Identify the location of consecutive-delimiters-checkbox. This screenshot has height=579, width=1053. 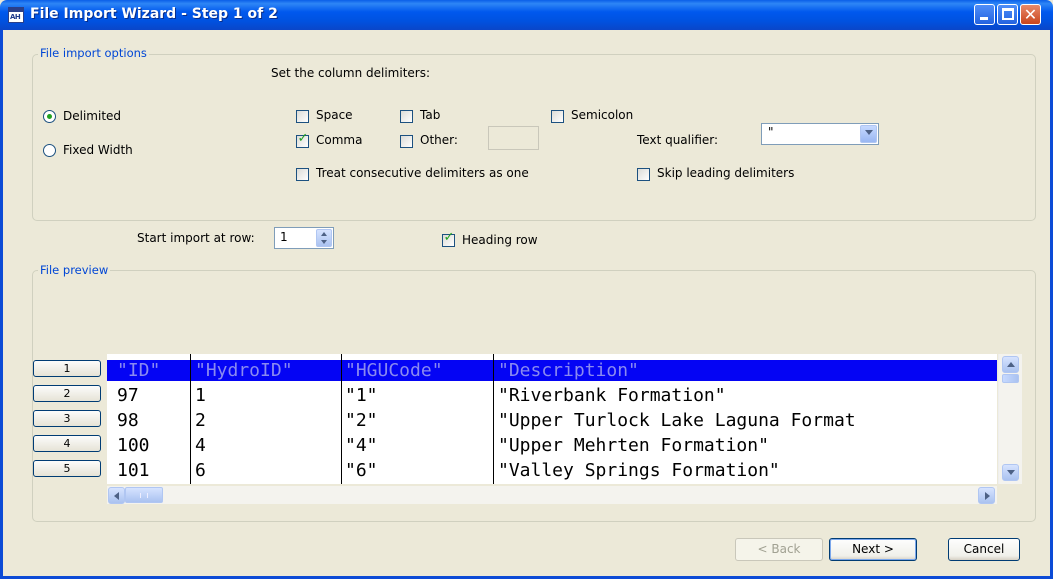
(302, 174).